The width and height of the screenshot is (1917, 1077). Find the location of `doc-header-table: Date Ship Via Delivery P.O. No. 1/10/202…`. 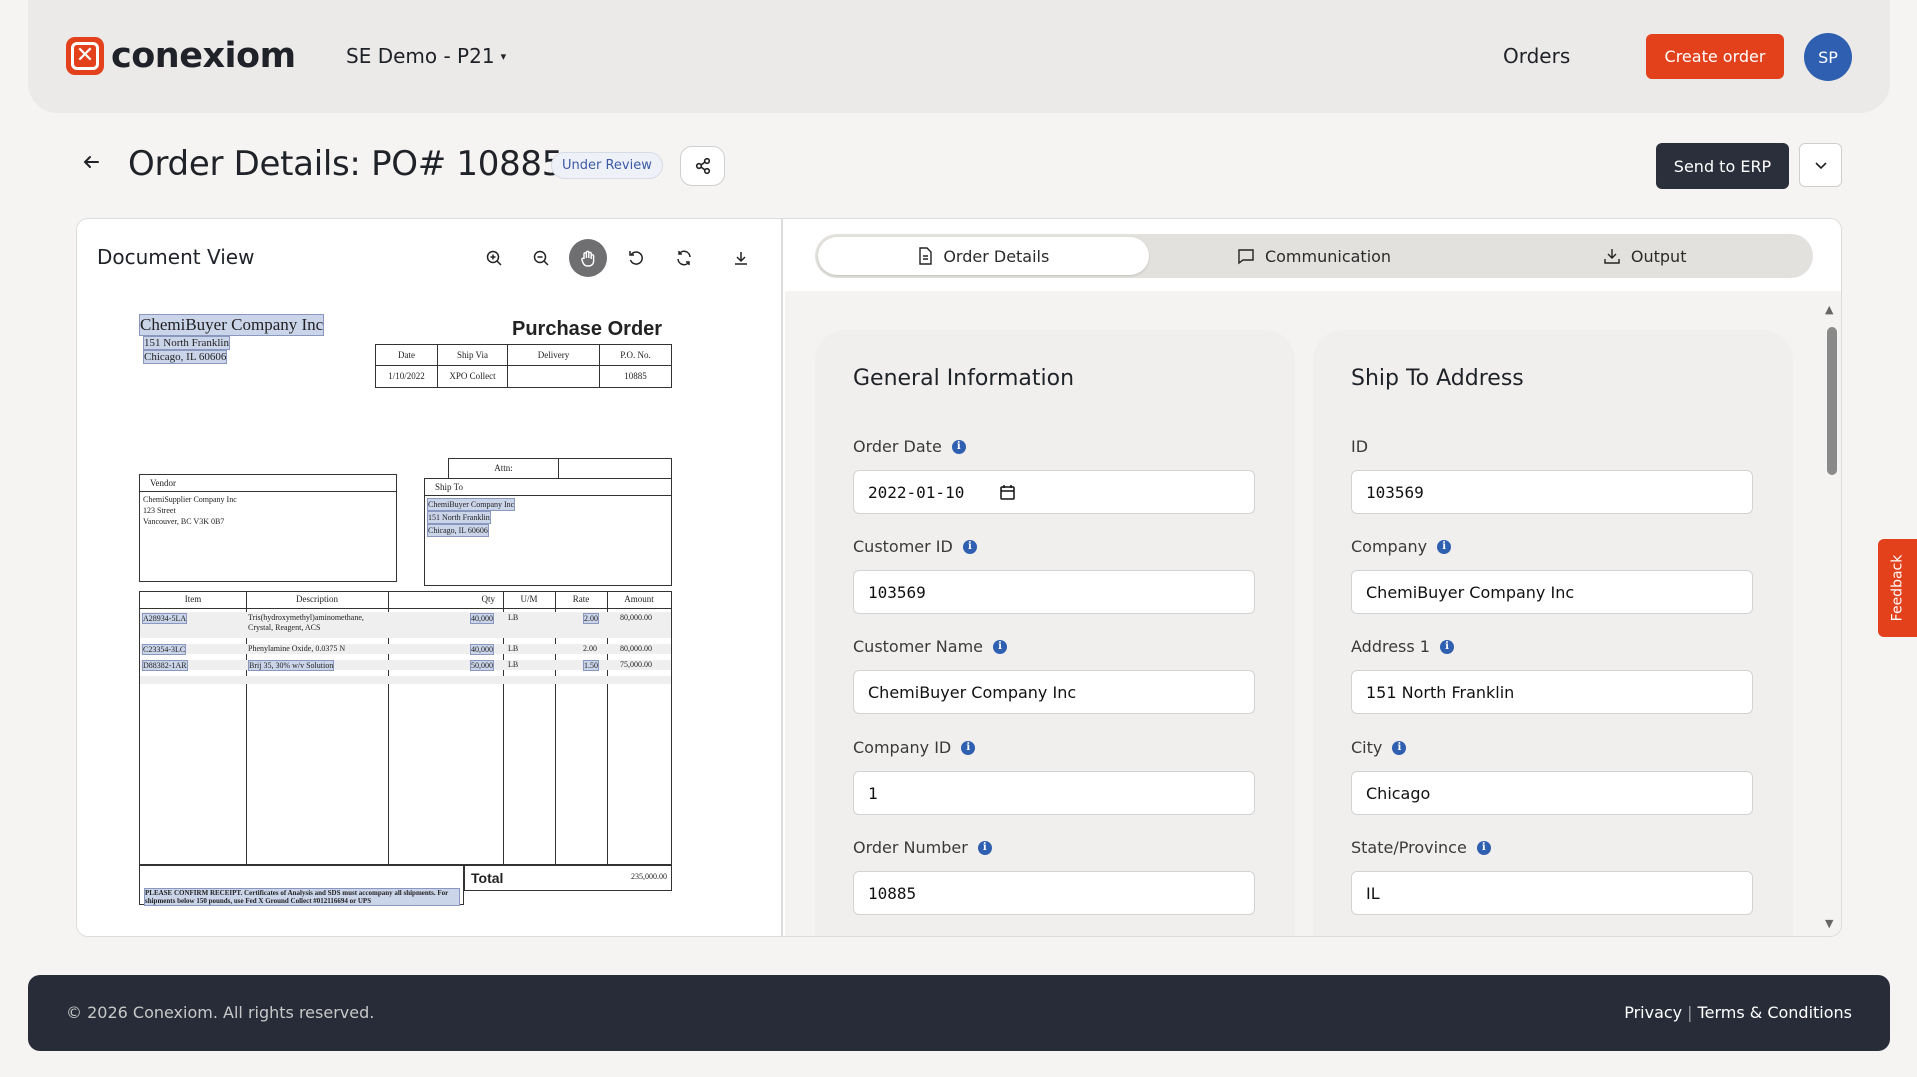

doc-header-table: Date Ship Via Delivery P.O. No. 1/10/202… is located at coordinates (523, 366).